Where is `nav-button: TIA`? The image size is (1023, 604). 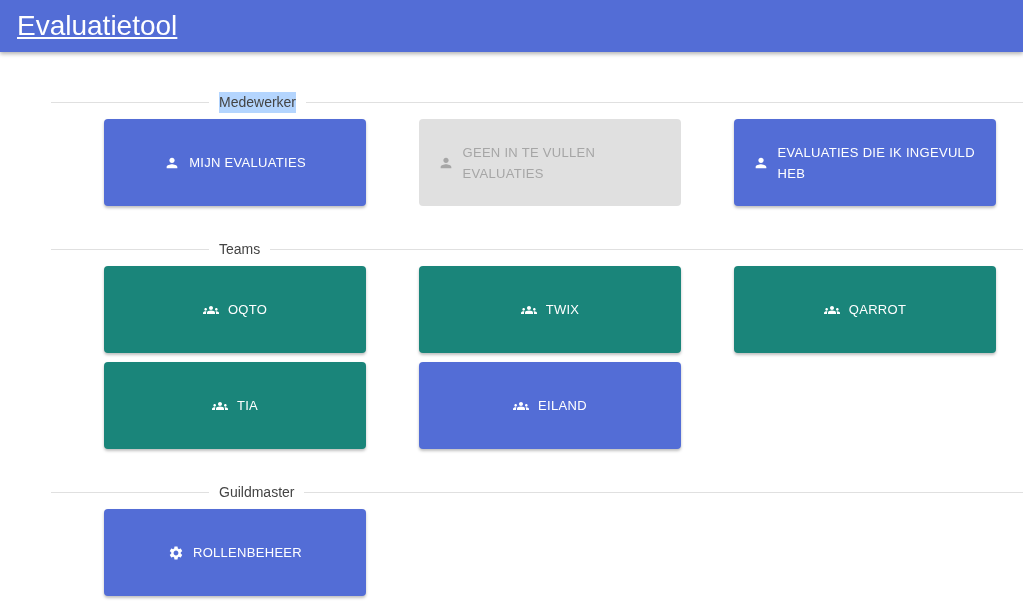
nav-button: TIA is located at coordinates (235, 405).